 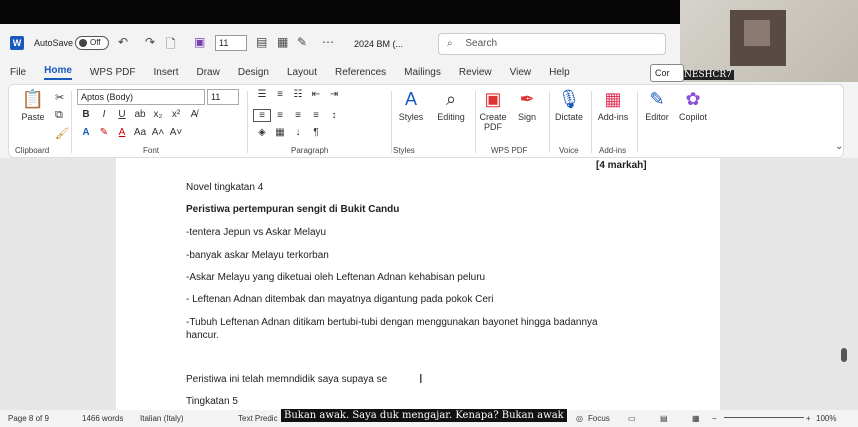 I want to click on tab-help: Help, so click(x=559, y=72).